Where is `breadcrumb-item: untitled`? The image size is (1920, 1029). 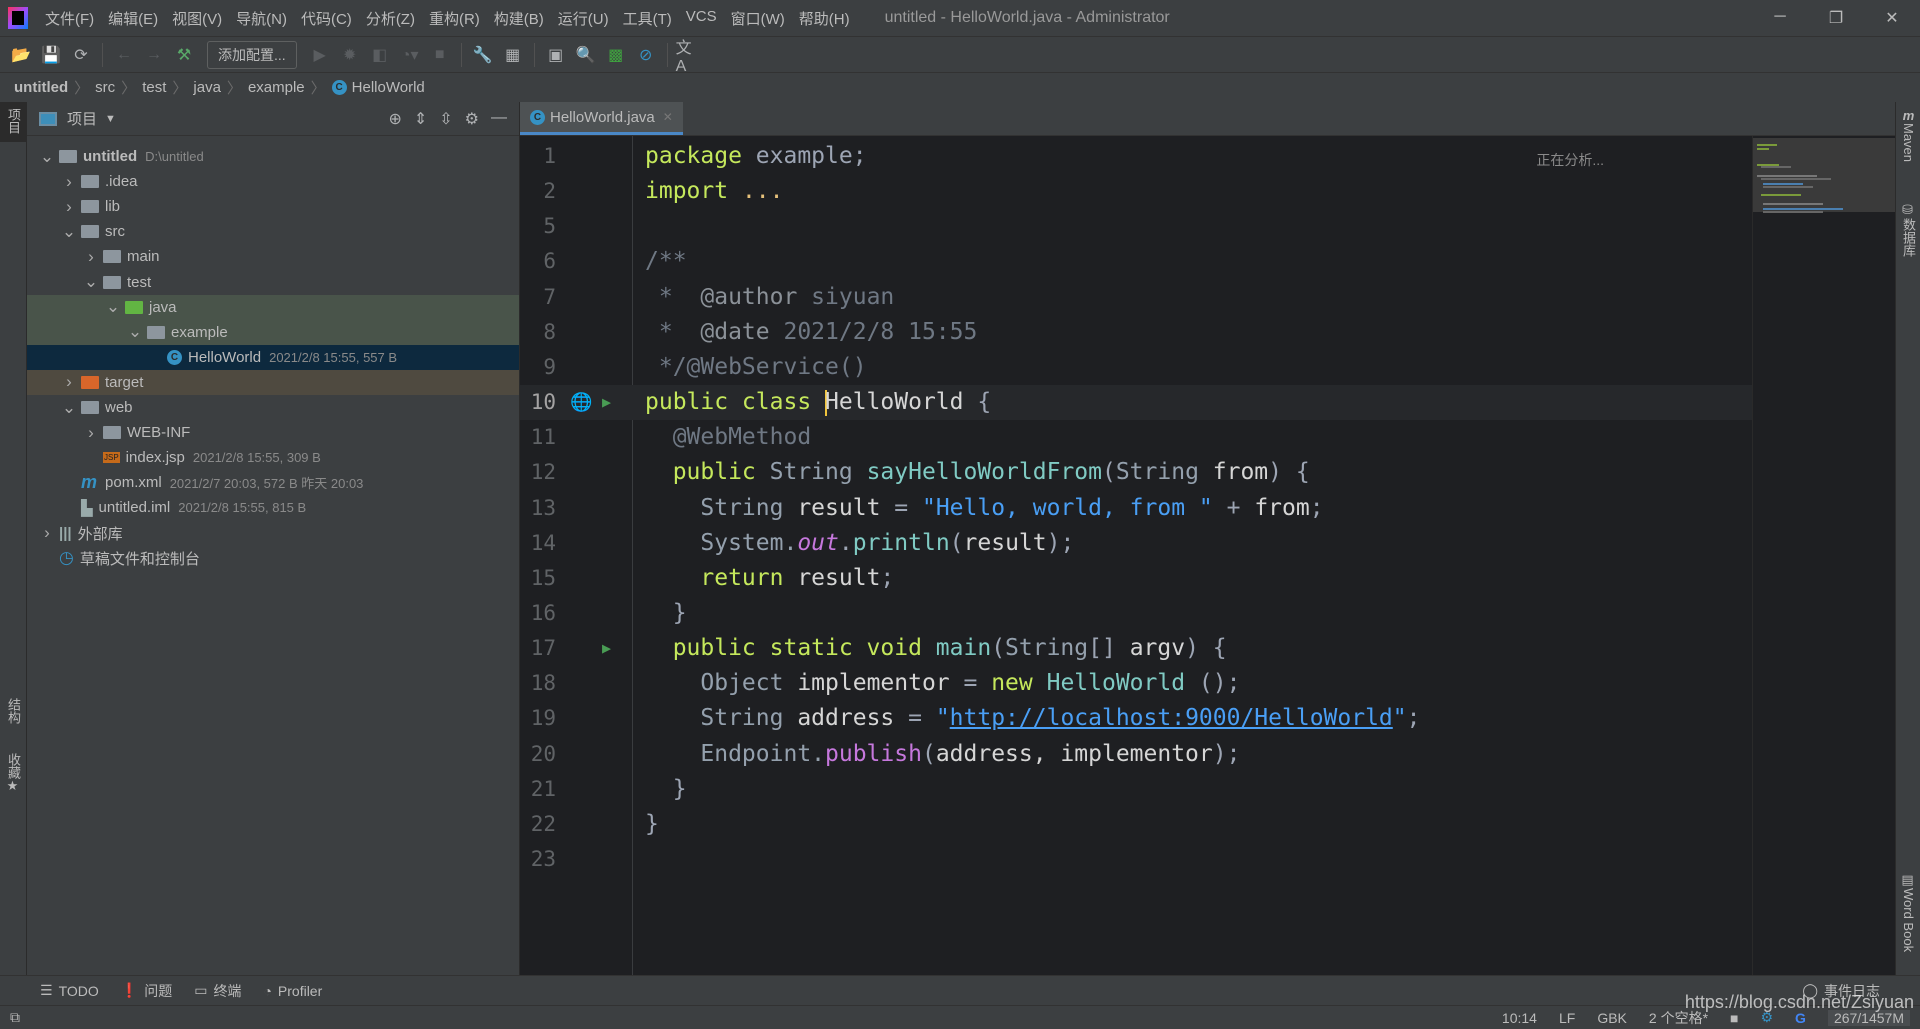 breadcrumb-item: untitled is located at coordinates (41, 87).